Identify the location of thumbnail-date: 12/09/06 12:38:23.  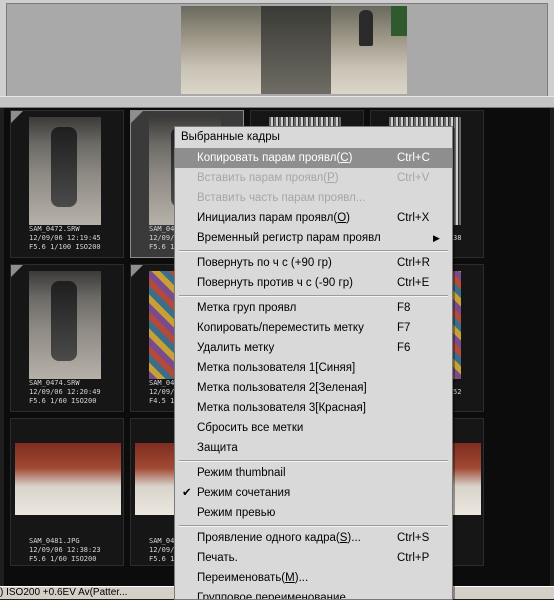
(65, 550).